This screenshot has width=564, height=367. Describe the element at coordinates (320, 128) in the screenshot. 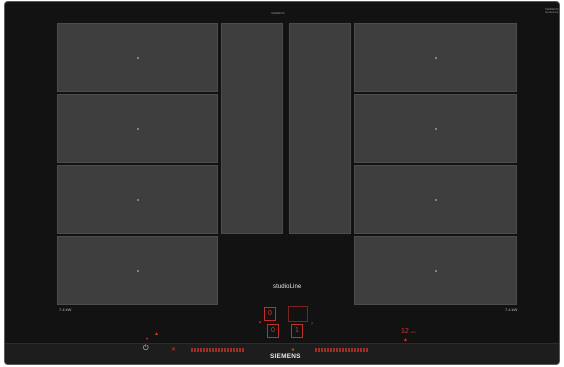

I see `cooking-zone-center-right` at that location.